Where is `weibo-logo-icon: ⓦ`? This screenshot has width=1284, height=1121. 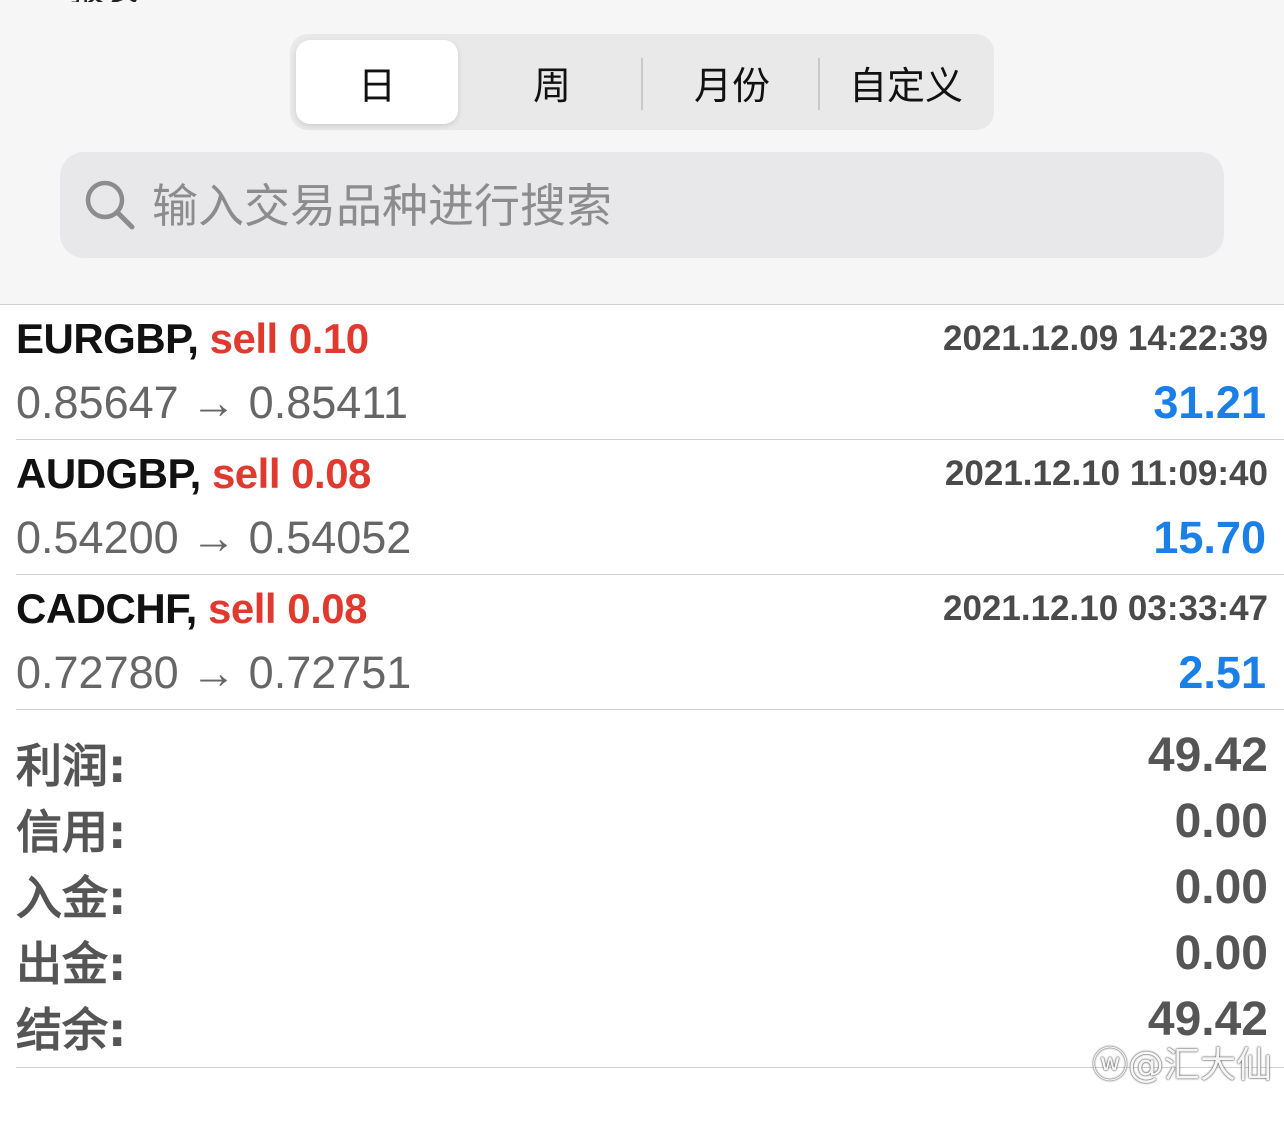 weibo-logo-icon: ⓦ is located at coordinates (1109, 1065).